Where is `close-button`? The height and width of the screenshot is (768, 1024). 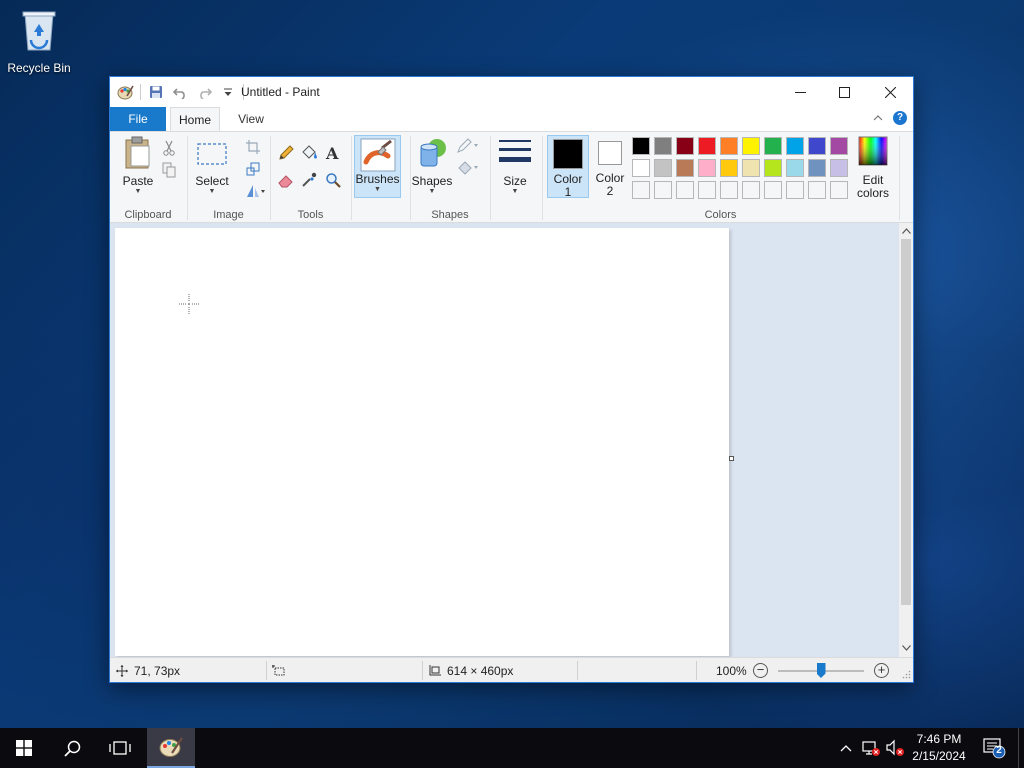
close-button is located at coordinates (890, 92).